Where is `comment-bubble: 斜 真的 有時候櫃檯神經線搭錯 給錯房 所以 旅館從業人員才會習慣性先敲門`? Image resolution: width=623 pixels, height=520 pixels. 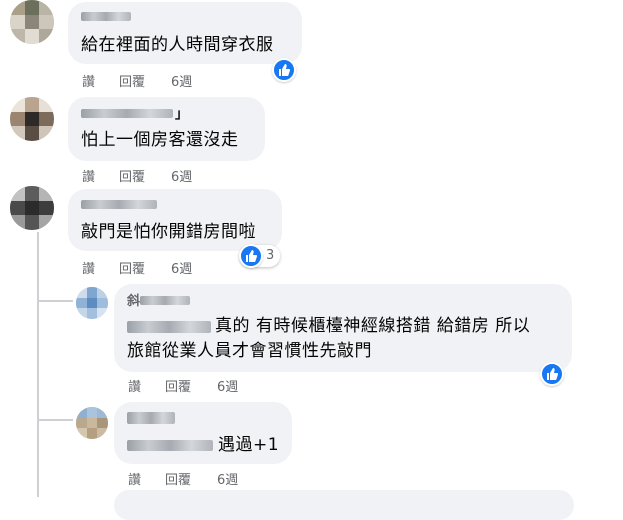 comment-bubble: 斜 真的 有時候櫃檯神經線搭錯 給錯房 所以 旅館從業人員才會習慣性先敲門 is located at coordinates (343, 328).